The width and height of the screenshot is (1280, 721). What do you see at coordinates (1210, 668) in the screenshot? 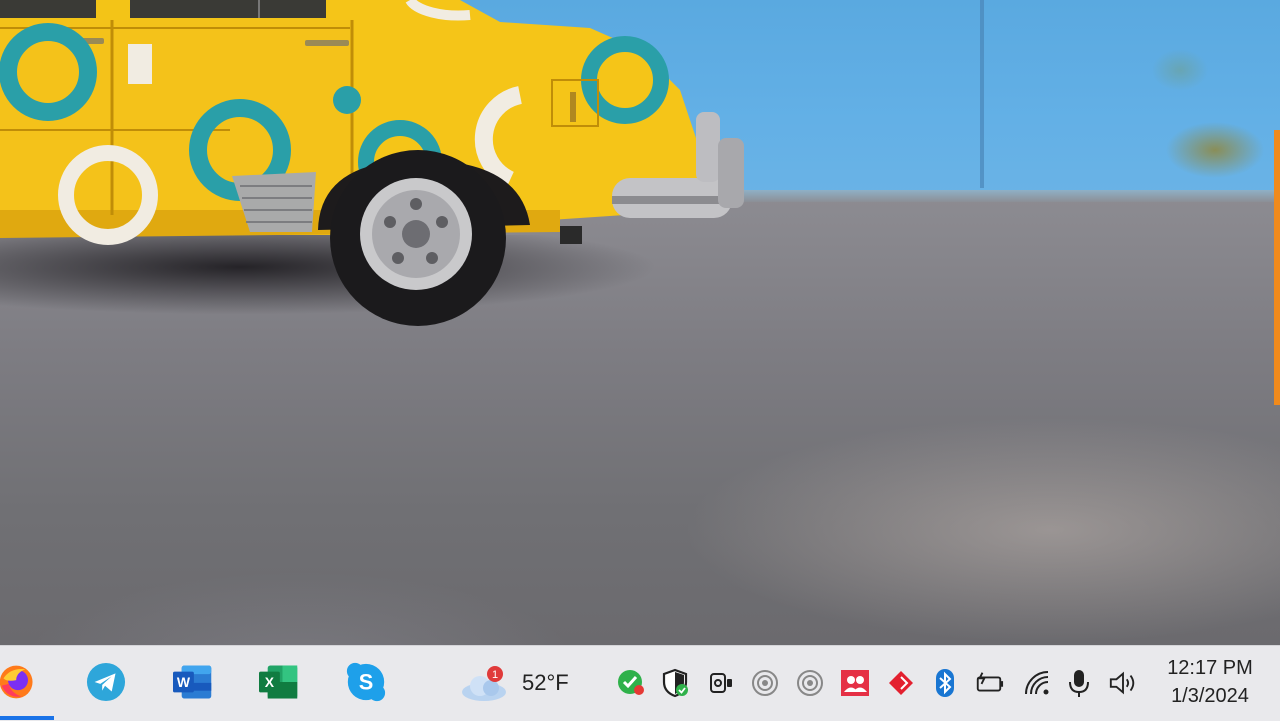
I see `clock-time: 12:17 PM` at bounding box center [1210, 668].